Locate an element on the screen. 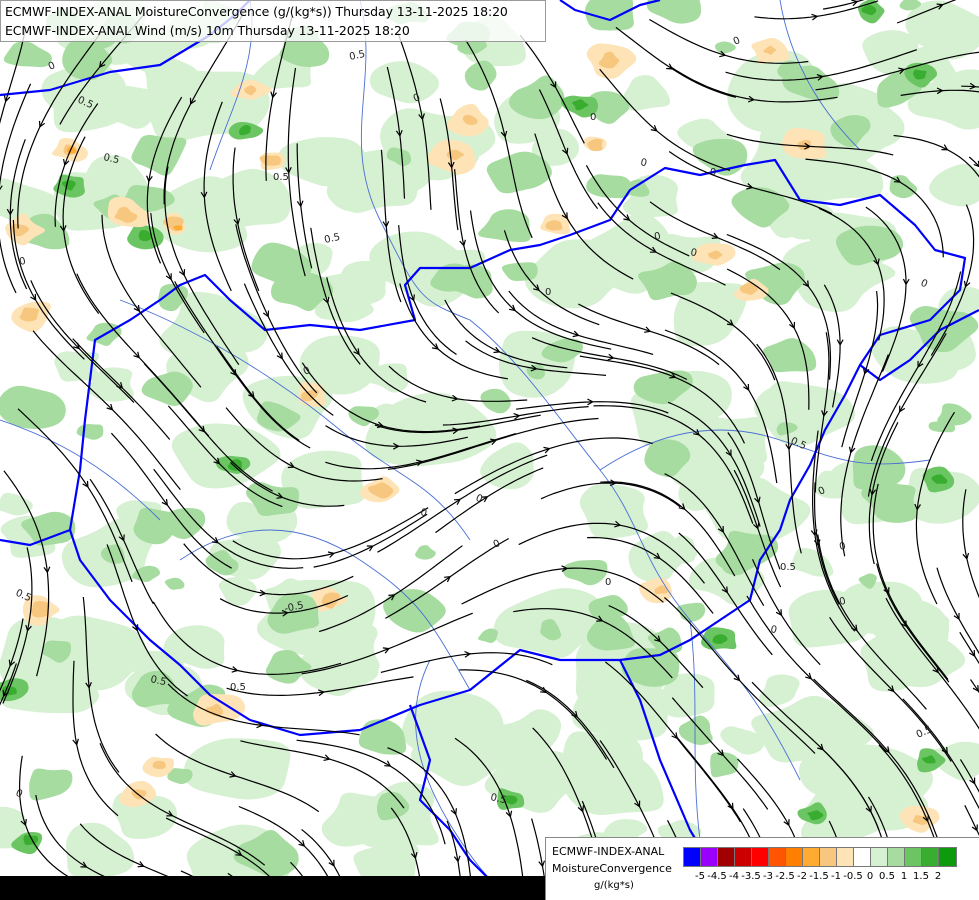  legend-tick-labels: -5 -4.5 -4 -3.5 -3 -2.5 -2 -1.5 -1 -0.5 0 0.5 1 1.5 2 is located at coordinates (828, 878).